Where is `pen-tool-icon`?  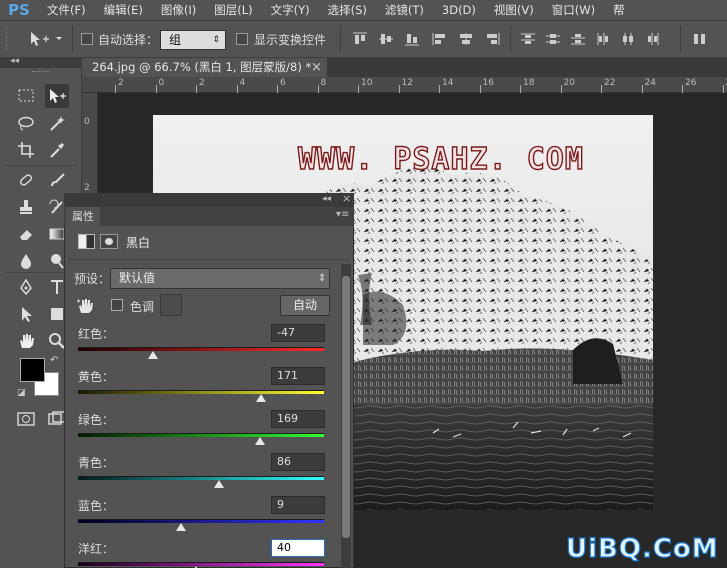 pen-tool-icon is located at coordinates (26, 287).